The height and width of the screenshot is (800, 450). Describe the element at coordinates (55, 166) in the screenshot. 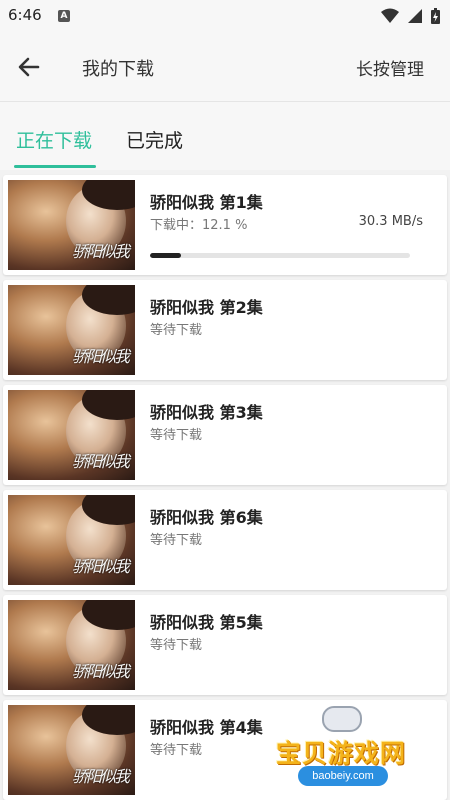

I see `active-tab-indicator` at that location.